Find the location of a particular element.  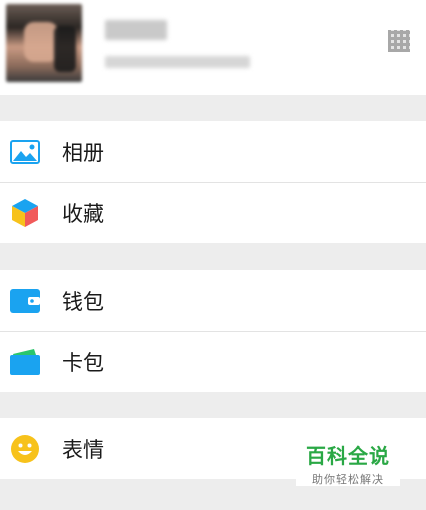

menu-item-album: 相册 is located at coordinates (213, 151).